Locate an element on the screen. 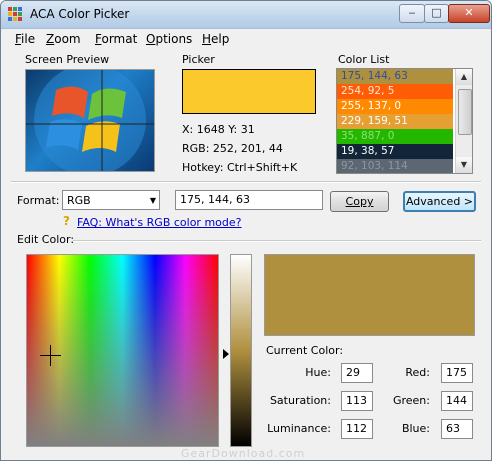  copy-button-label: Copy is located at coordinates (359, 201).